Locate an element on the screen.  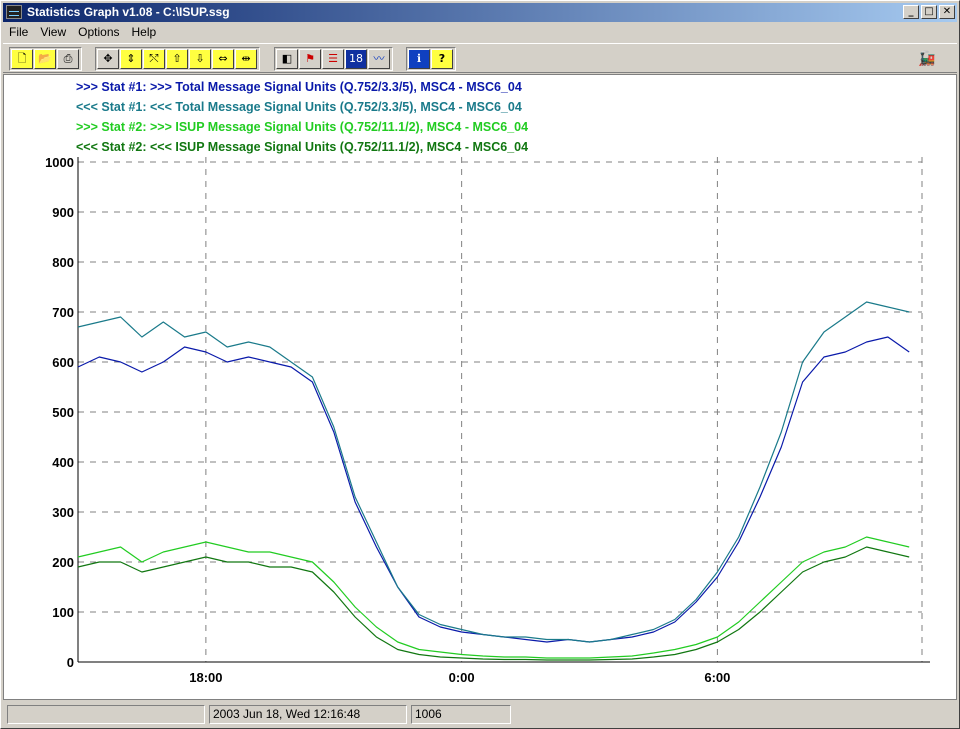
y-tick-label: 1000 is located at coordinates (59, 162).